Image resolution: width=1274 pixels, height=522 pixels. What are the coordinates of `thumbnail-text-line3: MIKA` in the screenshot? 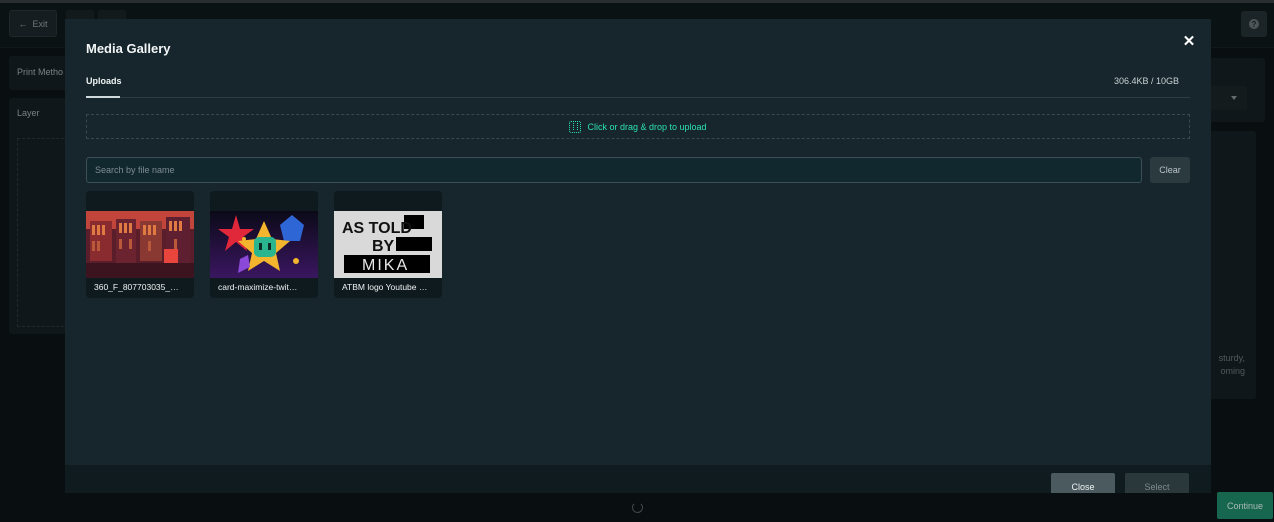 It's located at (385, 265).